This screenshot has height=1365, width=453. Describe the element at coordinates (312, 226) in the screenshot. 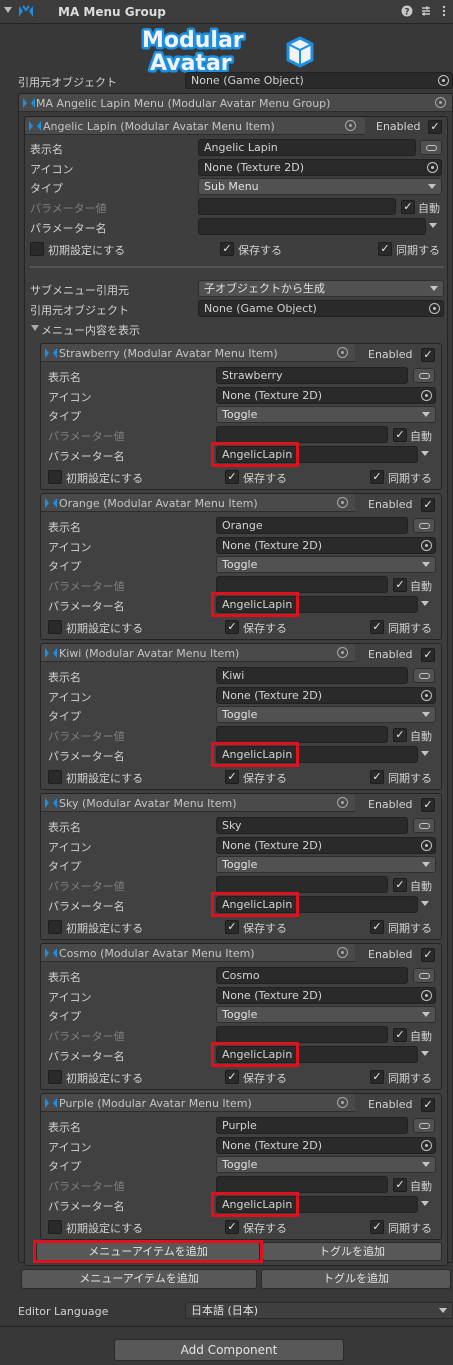

I see `main-param-name-field` at that location.